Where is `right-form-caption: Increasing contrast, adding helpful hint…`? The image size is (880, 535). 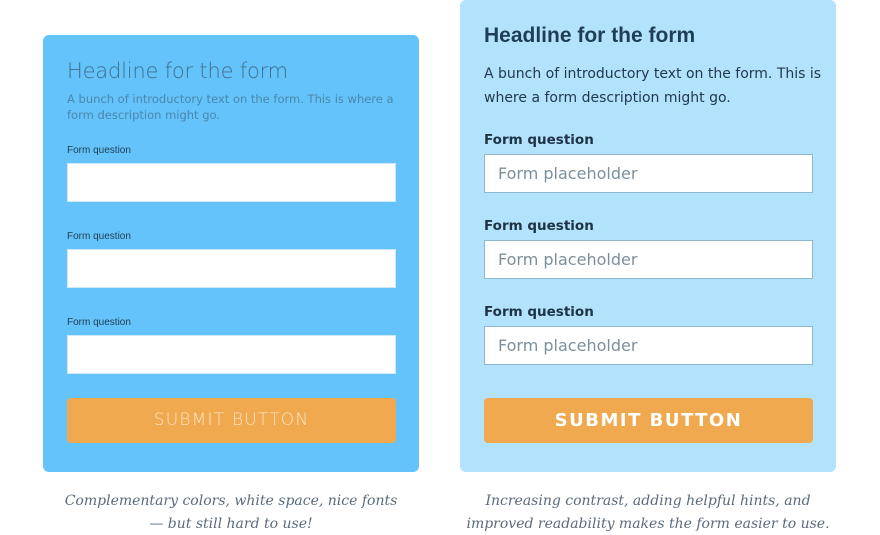
right-form-caption: Increasing contrast, adding helpful hint… is located at coordinates (648, 512).